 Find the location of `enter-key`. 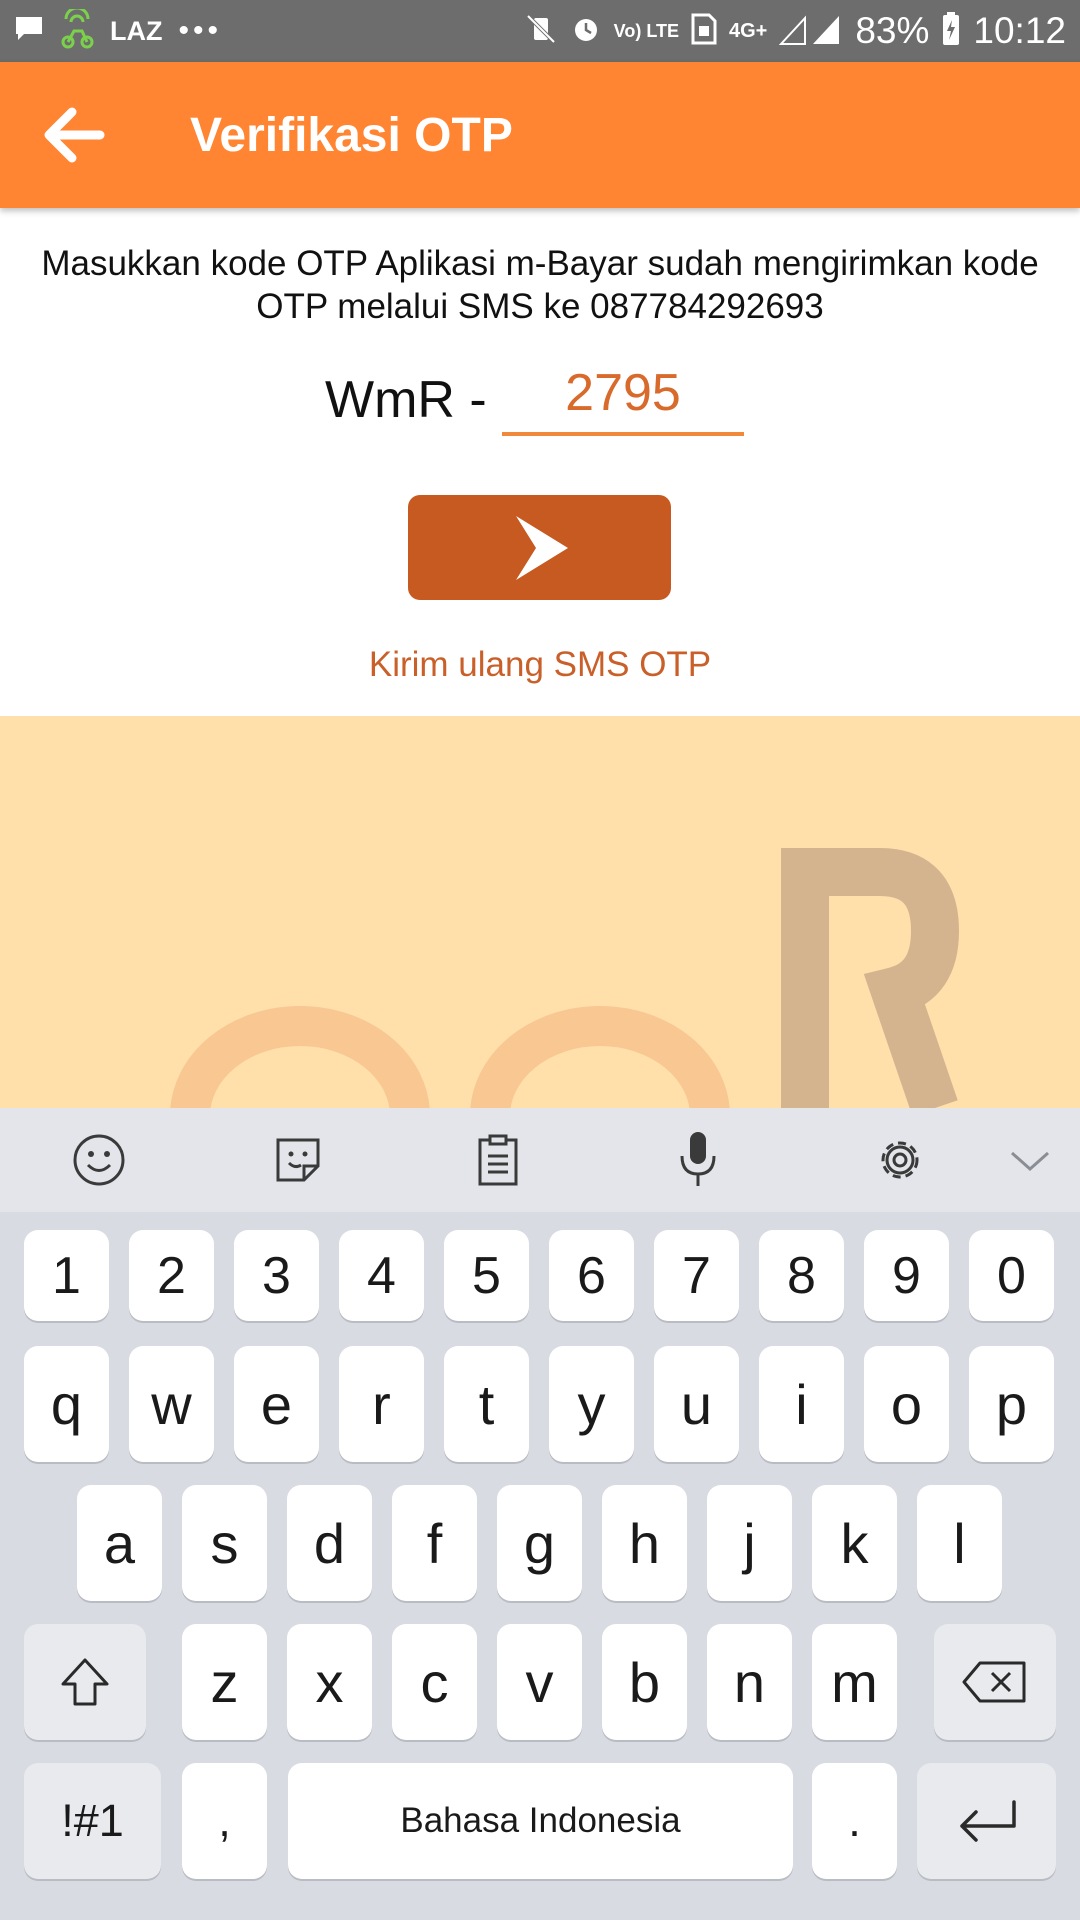

enter-key is located at coordinates (986, 1821).